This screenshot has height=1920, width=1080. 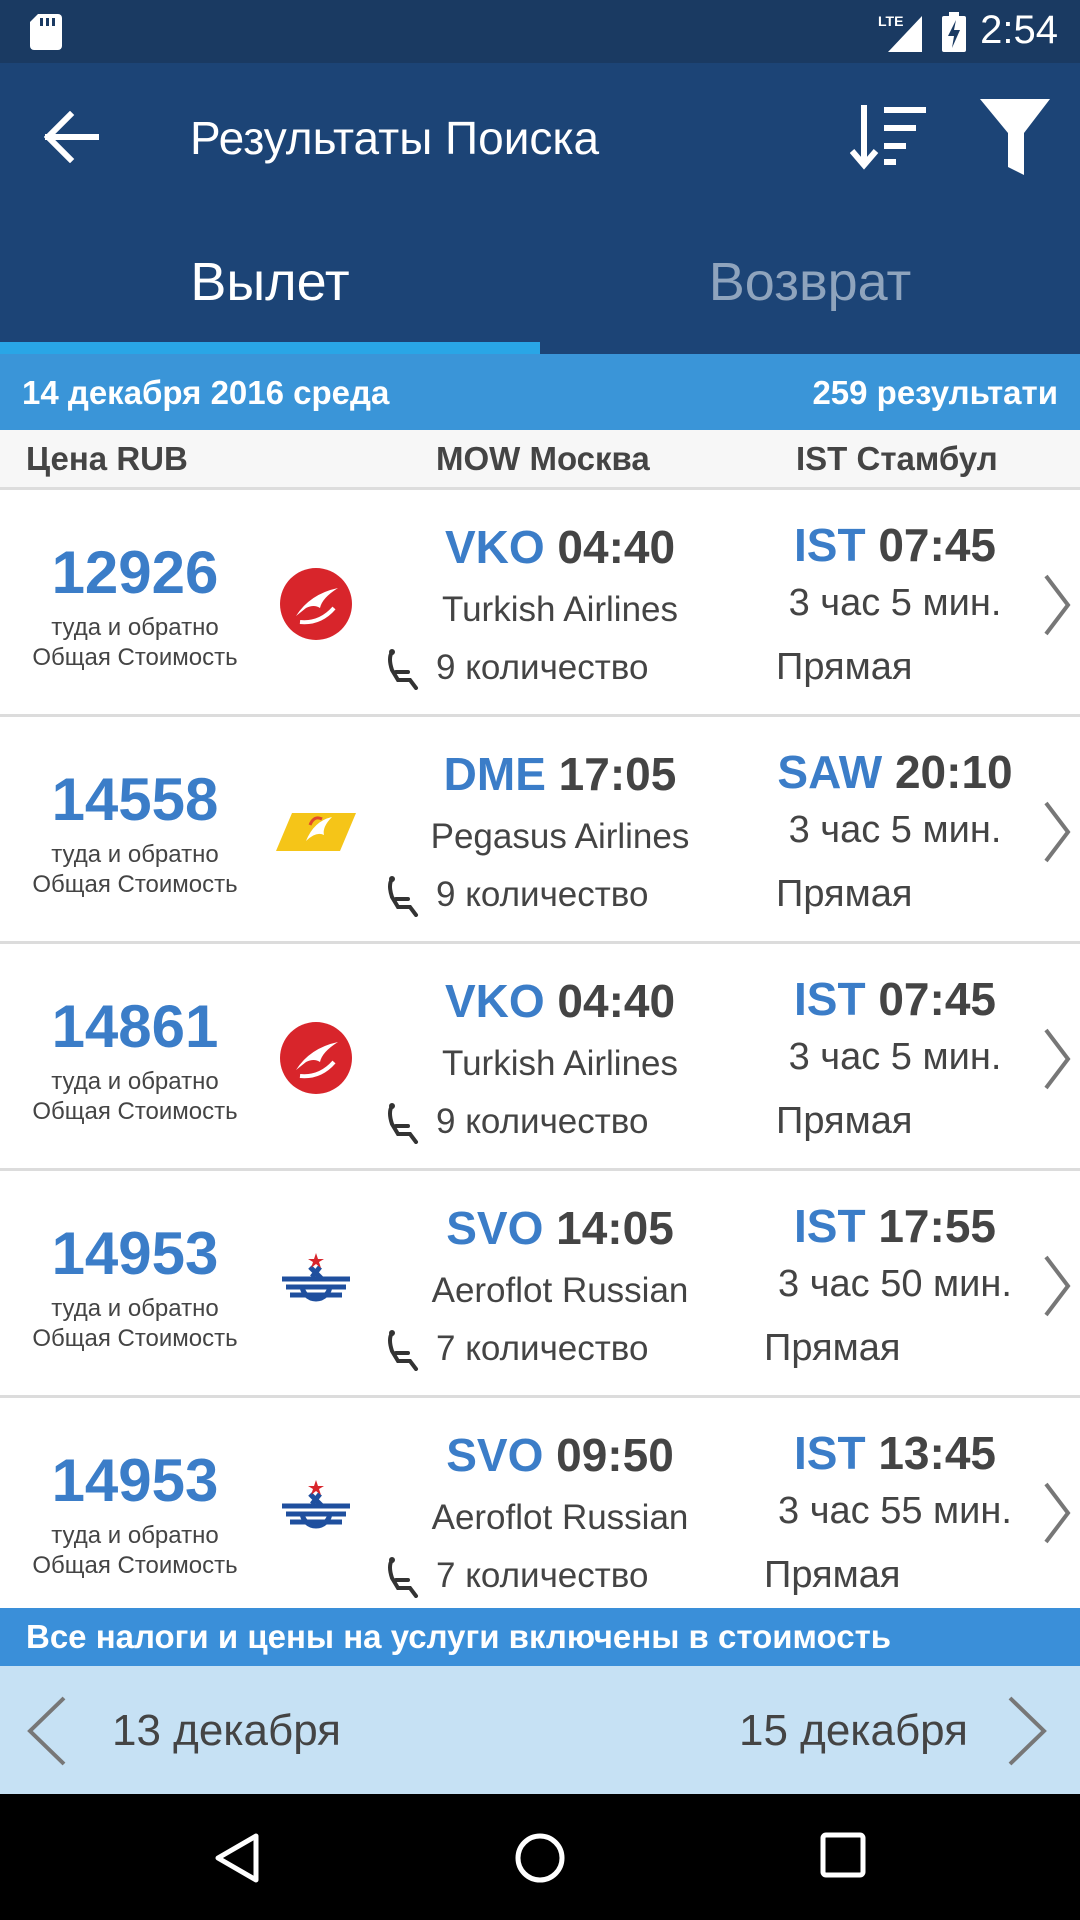 I want to click on airline-name: Pegasus Airlines, so click(x=560, y=836).